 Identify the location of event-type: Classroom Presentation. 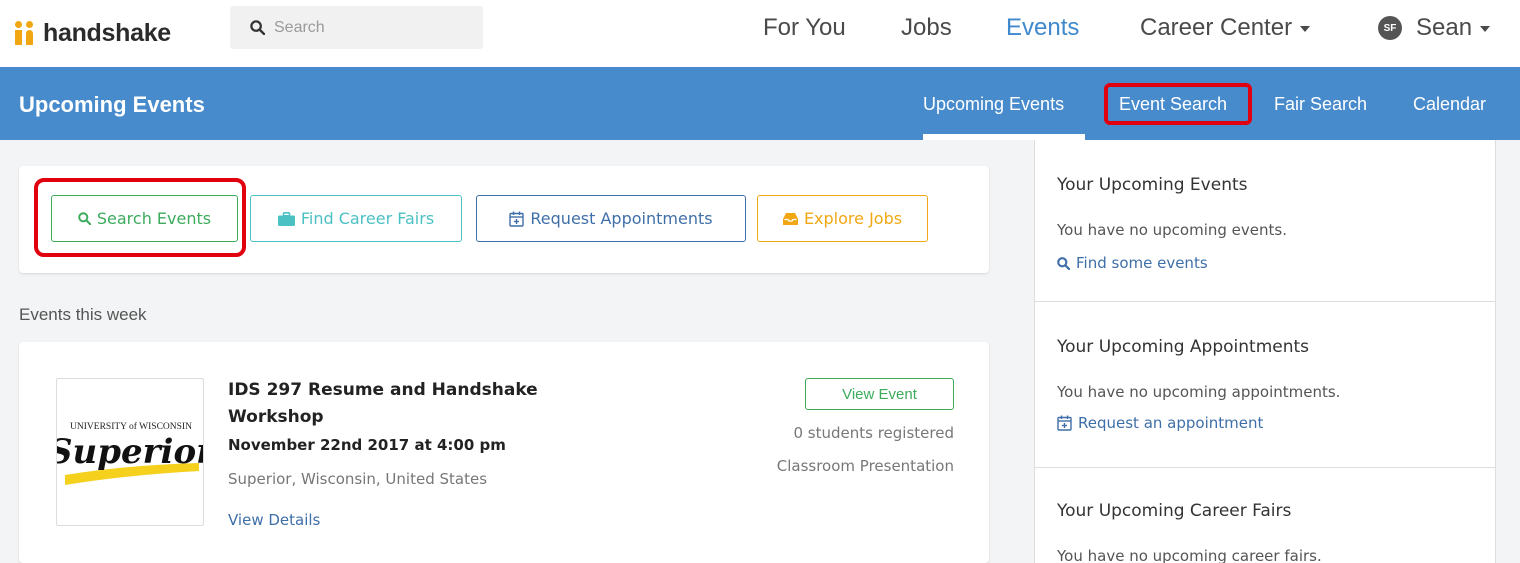
(865, 466).